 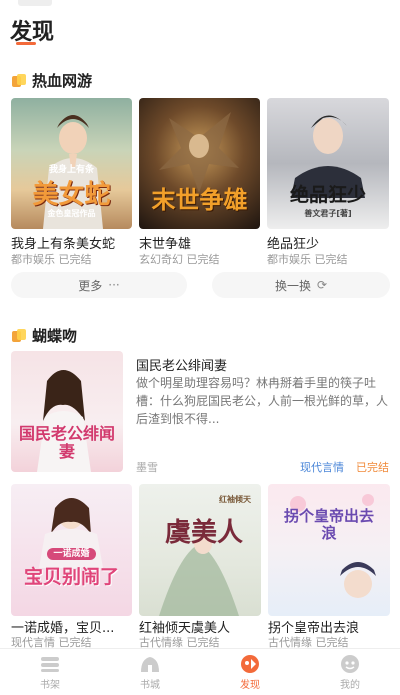 What do you see at coordinates (250, 685) in the screenshot?
I see `tab-label: 发现` at bounding box center [250, 685].